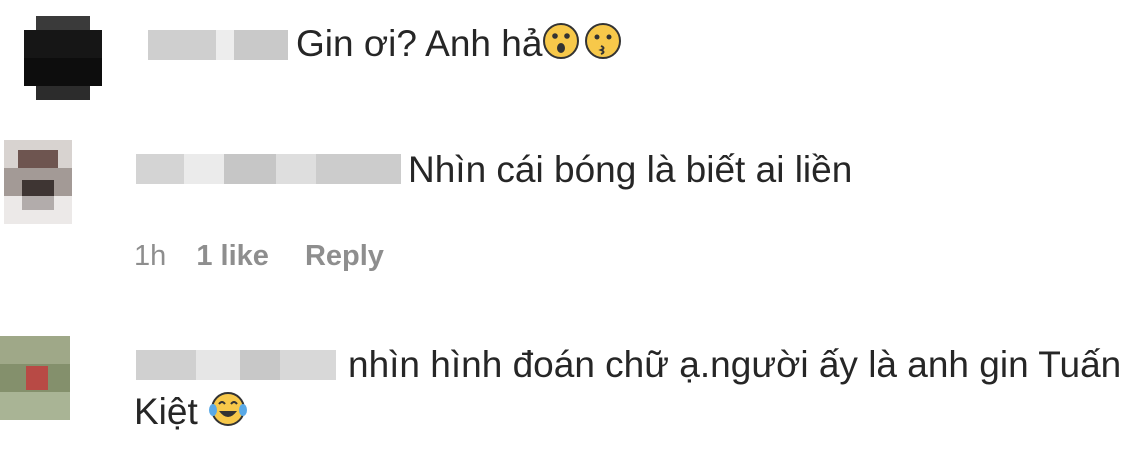 The width and height of the screenshot is (1122, 457). I want to click on kissing-face-emoji, so click(603, 46).